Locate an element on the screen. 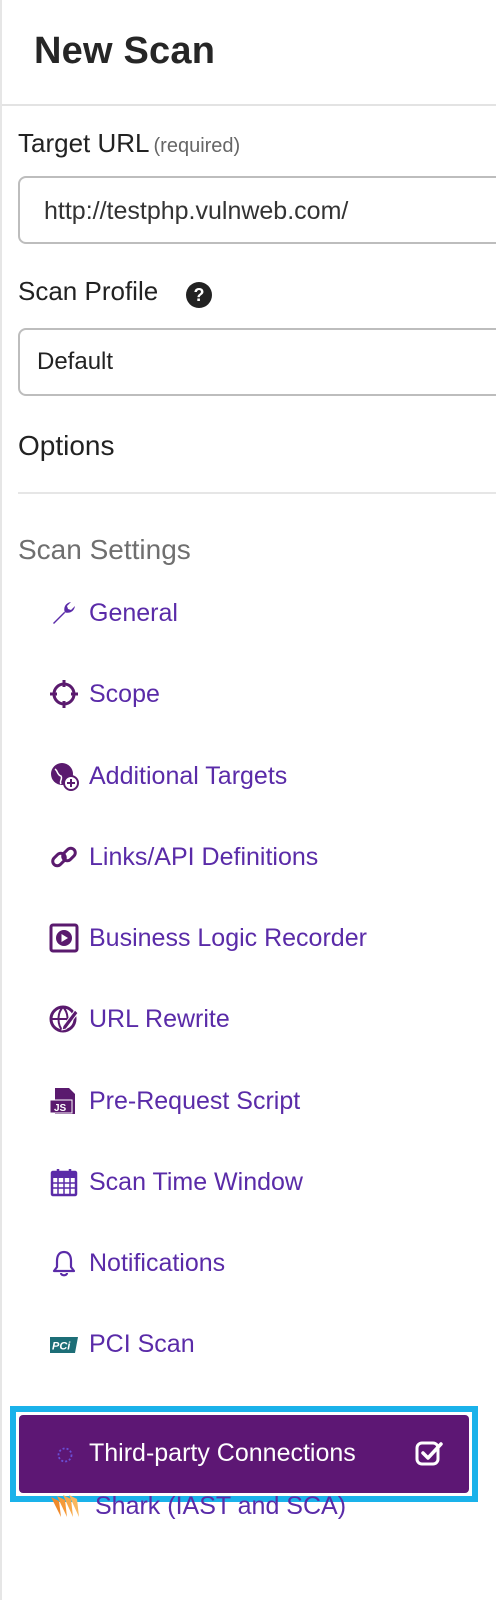  nav-label: Shark (IAST and SCA) is located at coordinates (221, 1506).